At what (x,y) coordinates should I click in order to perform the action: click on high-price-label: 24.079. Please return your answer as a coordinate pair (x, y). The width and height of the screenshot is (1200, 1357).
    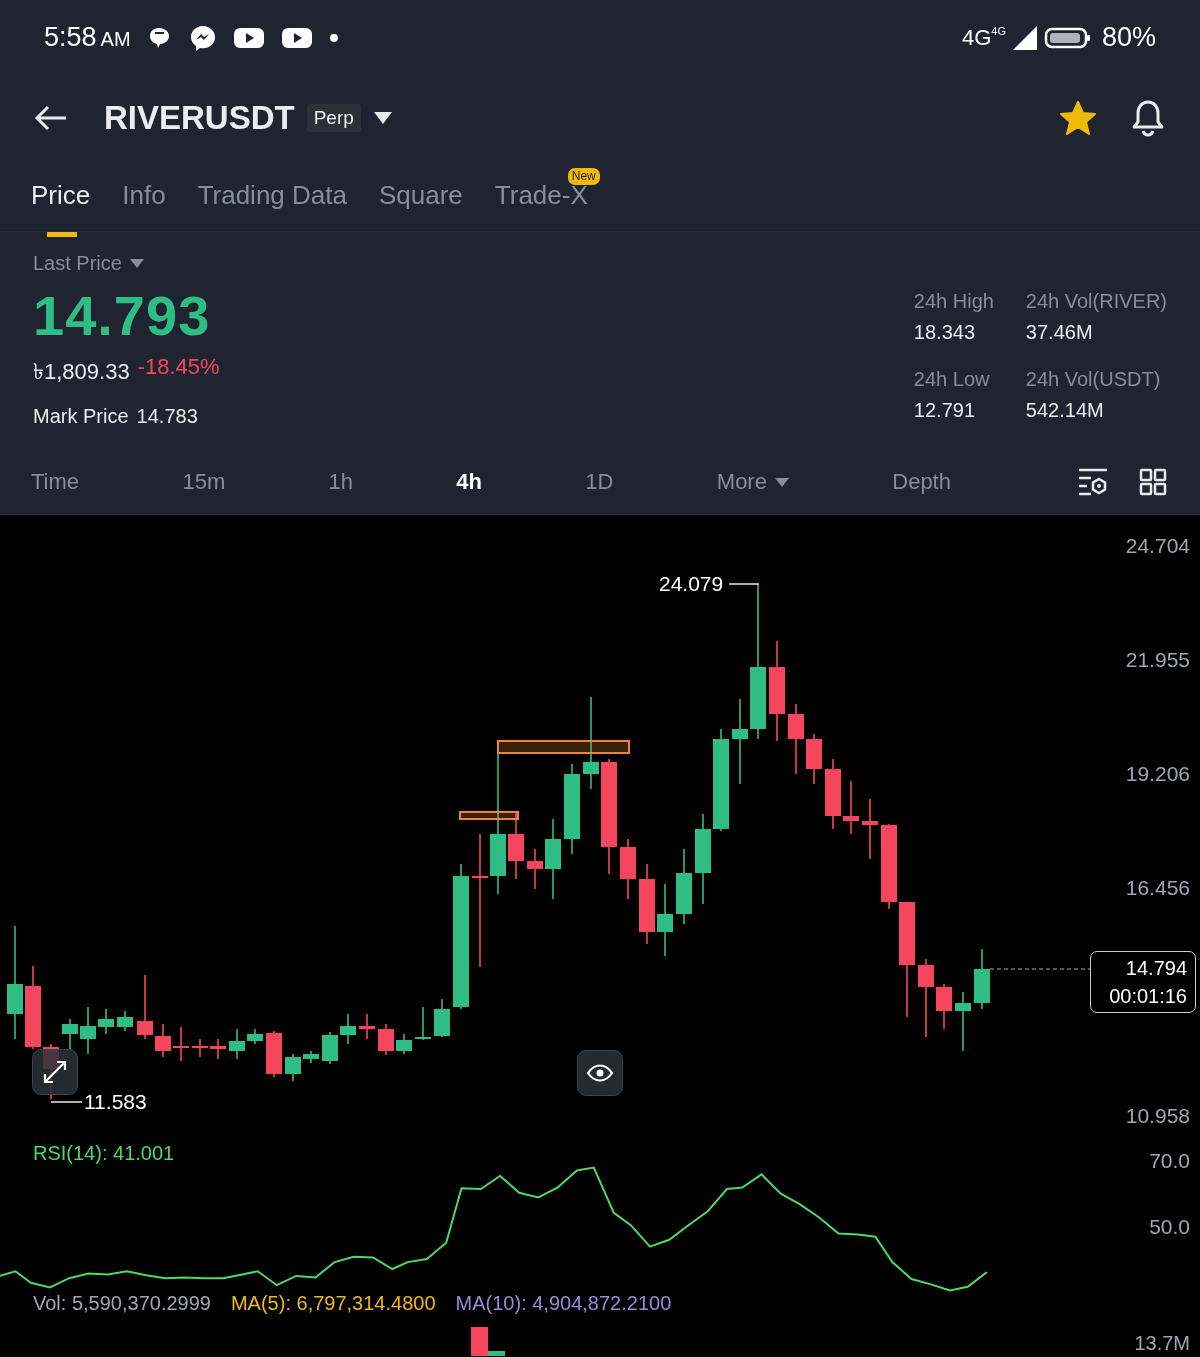
    Looking at the image, I should click on (691, 584).